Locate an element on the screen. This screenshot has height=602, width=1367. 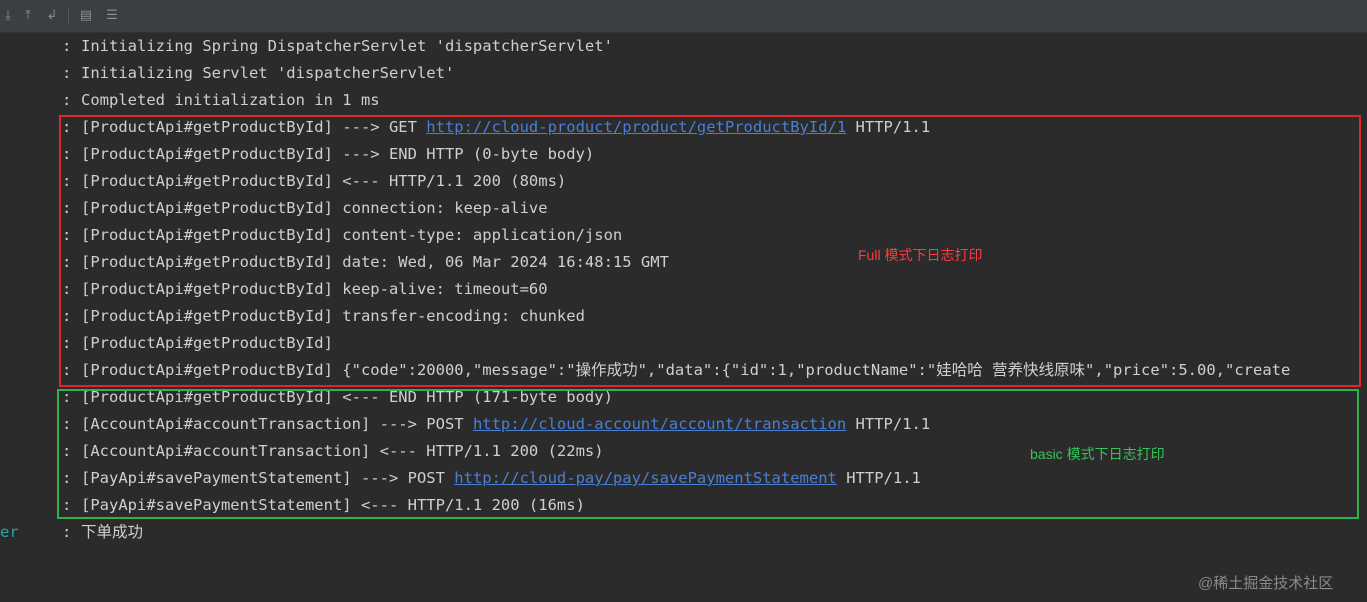
console-toolbar: ⤓ ⤒ ↲ ▤ ☰ is located at coordinates (683, 16).